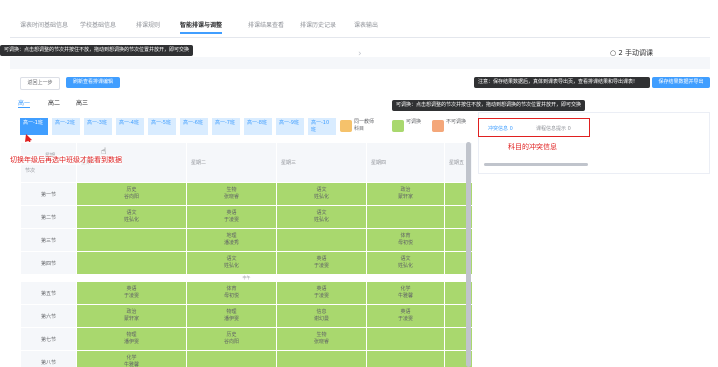 The image size is (718, 367). I want to click on tab-rules: 排课规则, so click(148, 26).